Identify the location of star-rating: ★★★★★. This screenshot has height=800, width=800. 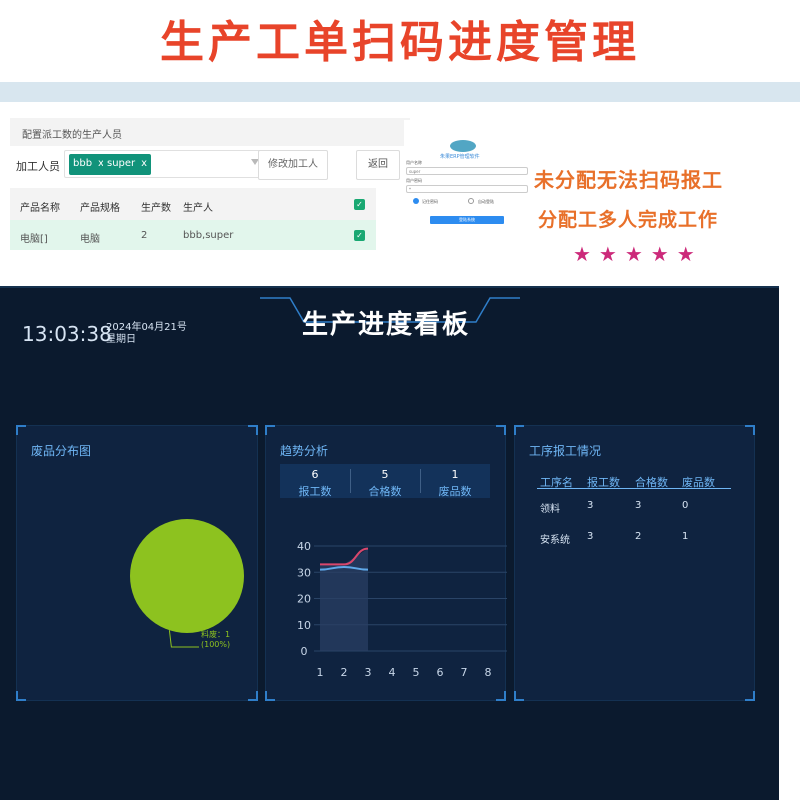
(638, 254).